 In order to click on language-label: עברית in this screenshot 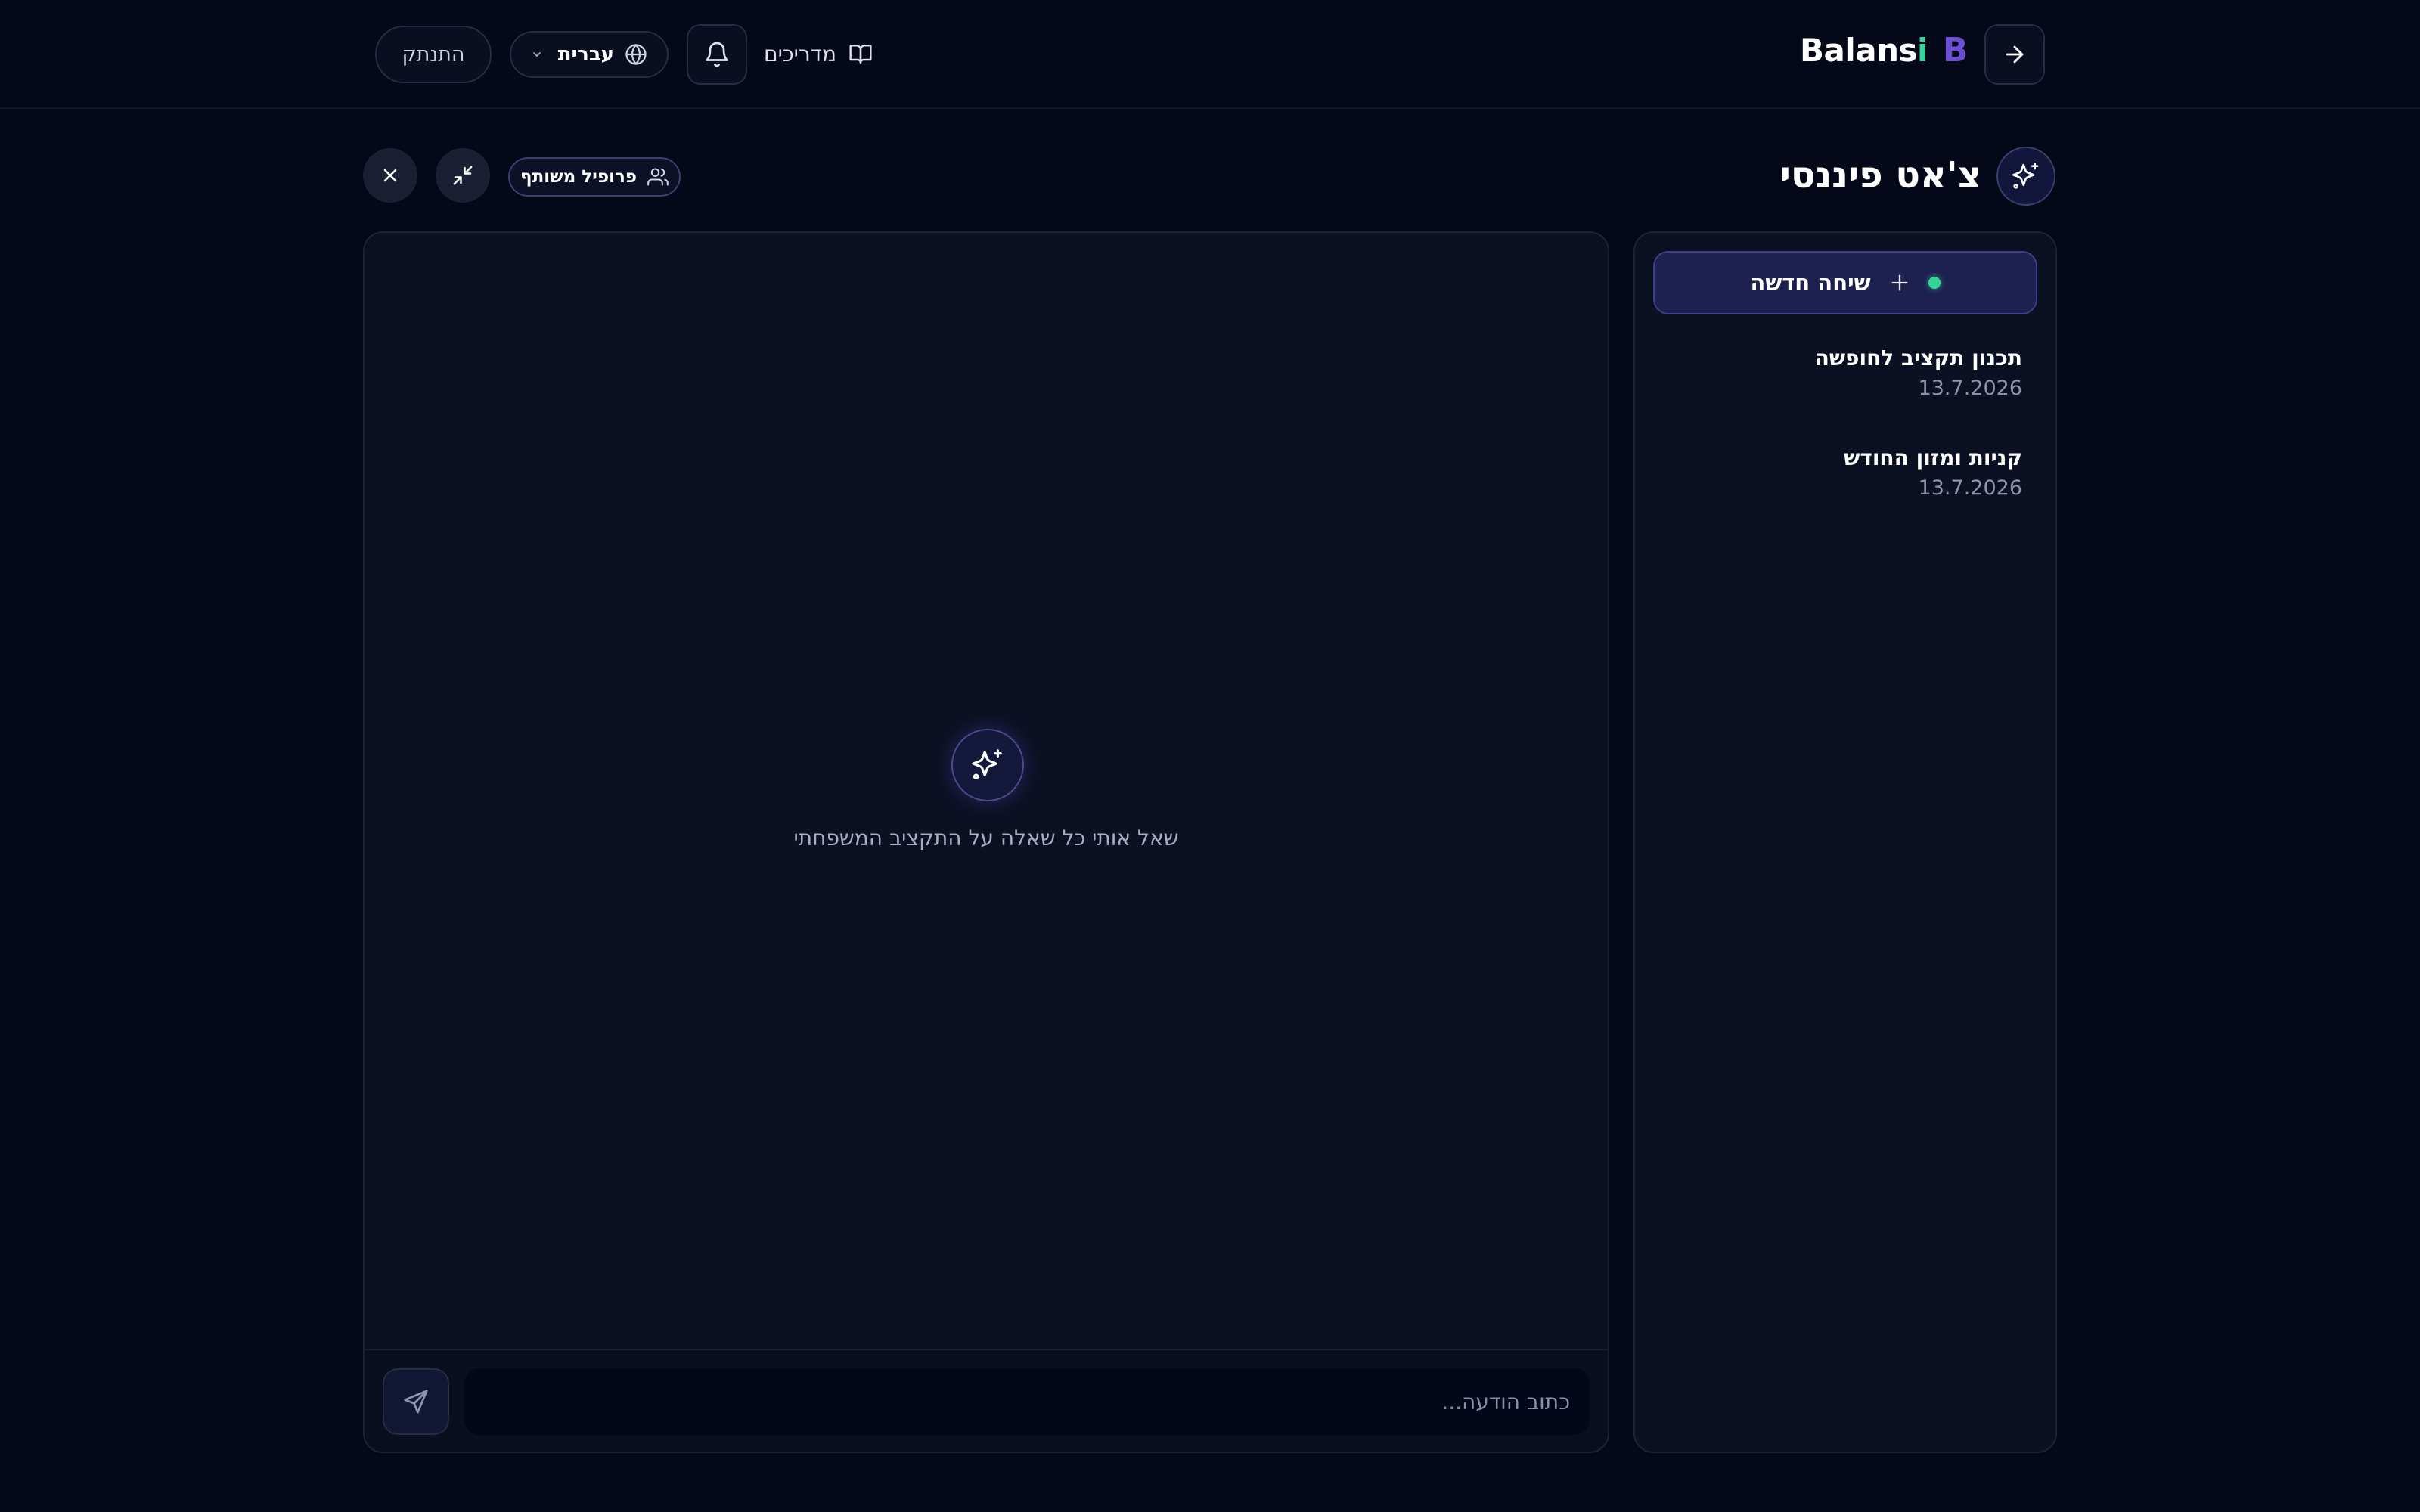, I will do `click(585, 54)`.